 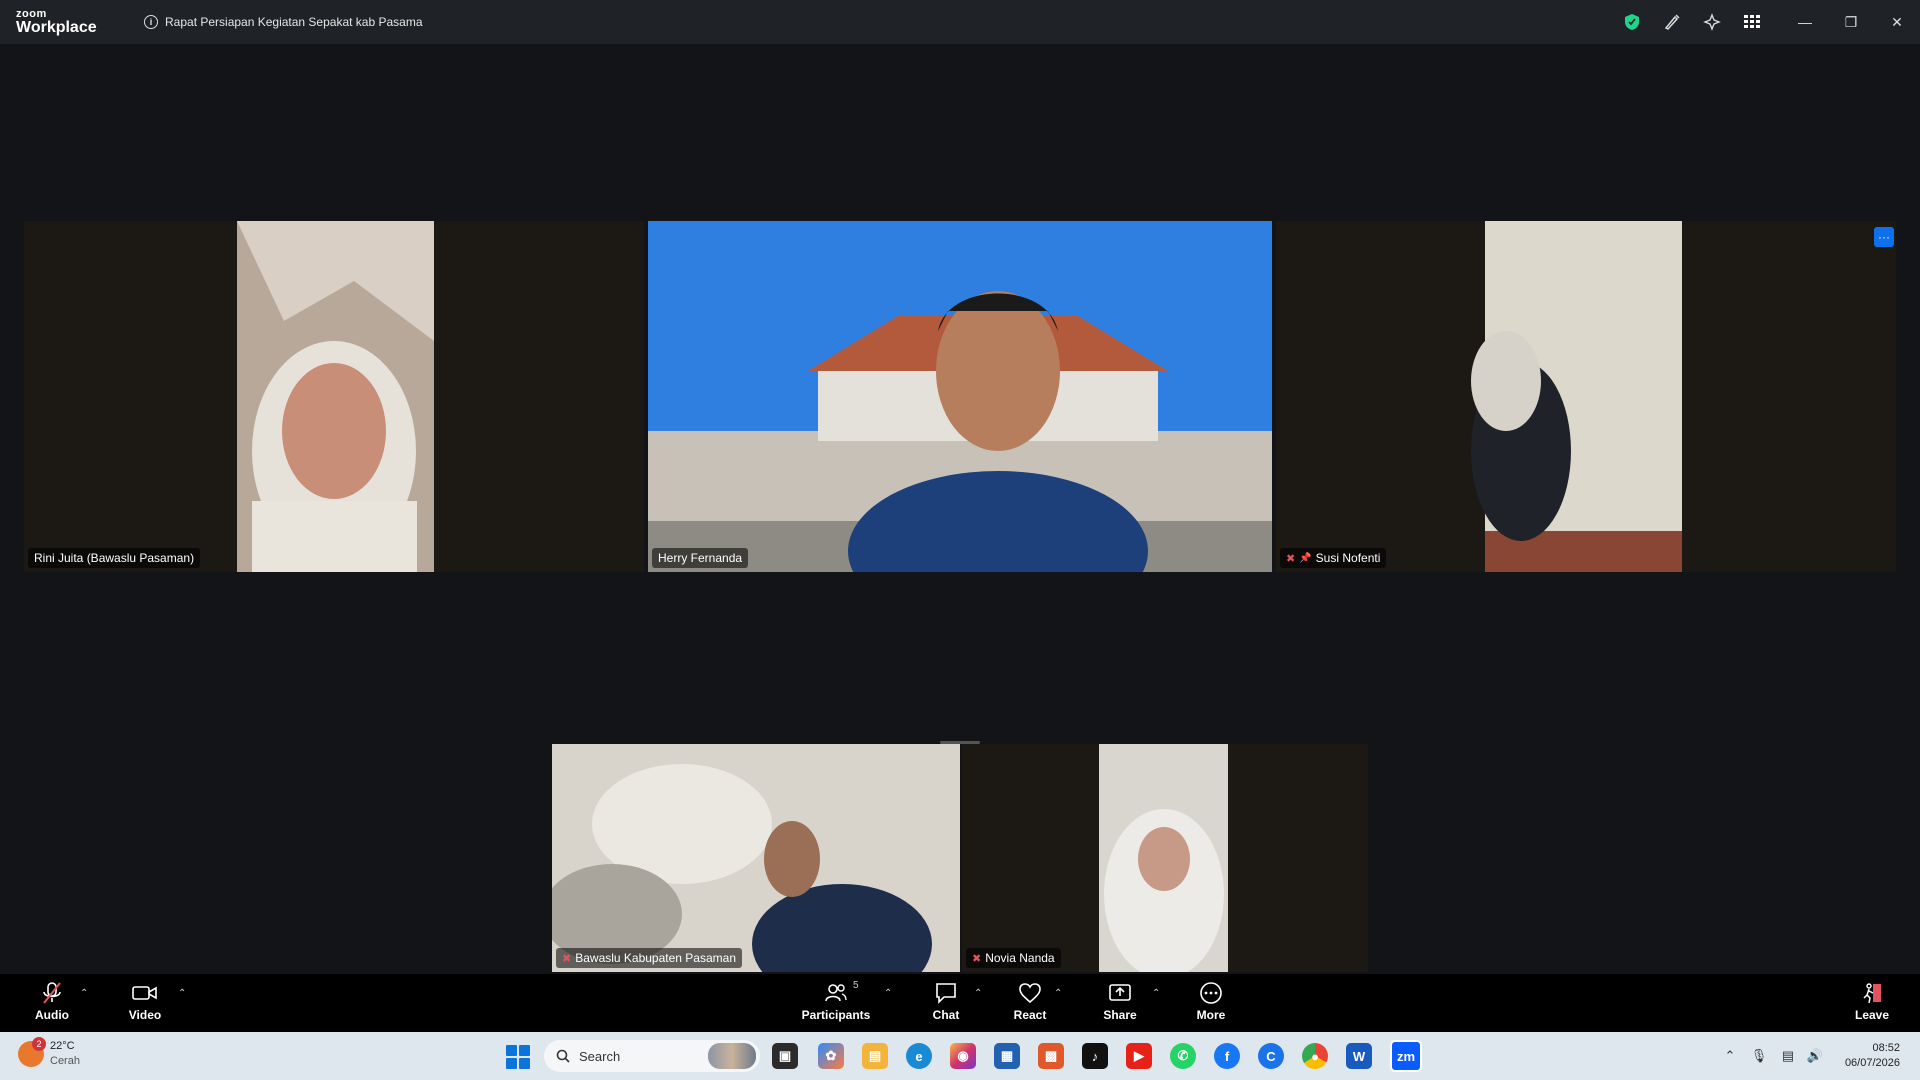 I want to click on video-feed-bawaslu, so click(x=756, y=858).